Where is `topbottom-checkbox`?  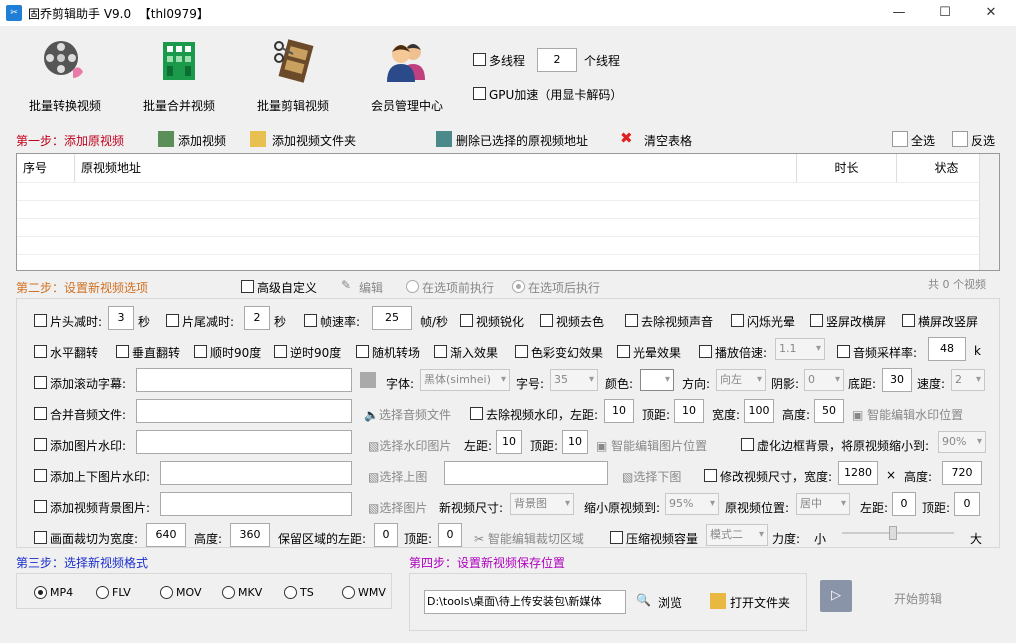 topbottom-checkbox is located at coordinates (40, 475).